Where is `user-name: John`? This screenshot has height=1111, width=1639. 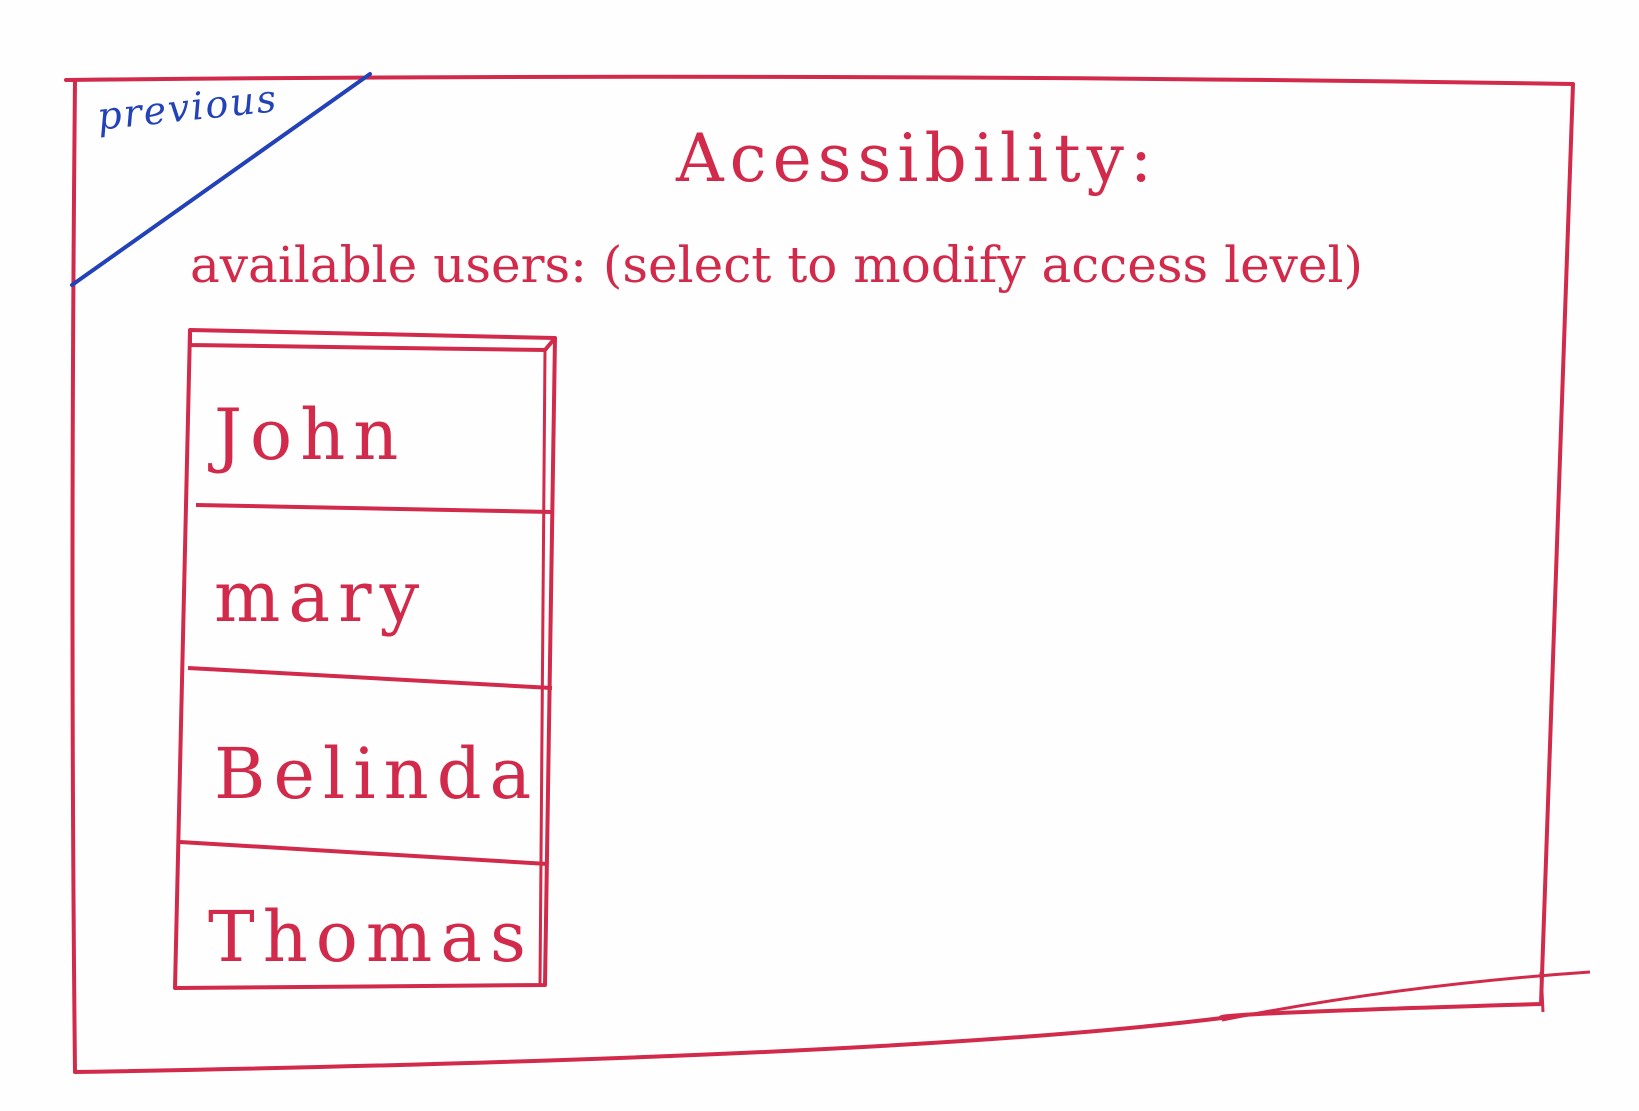 user-name: John is located at coordinates (310, 435).